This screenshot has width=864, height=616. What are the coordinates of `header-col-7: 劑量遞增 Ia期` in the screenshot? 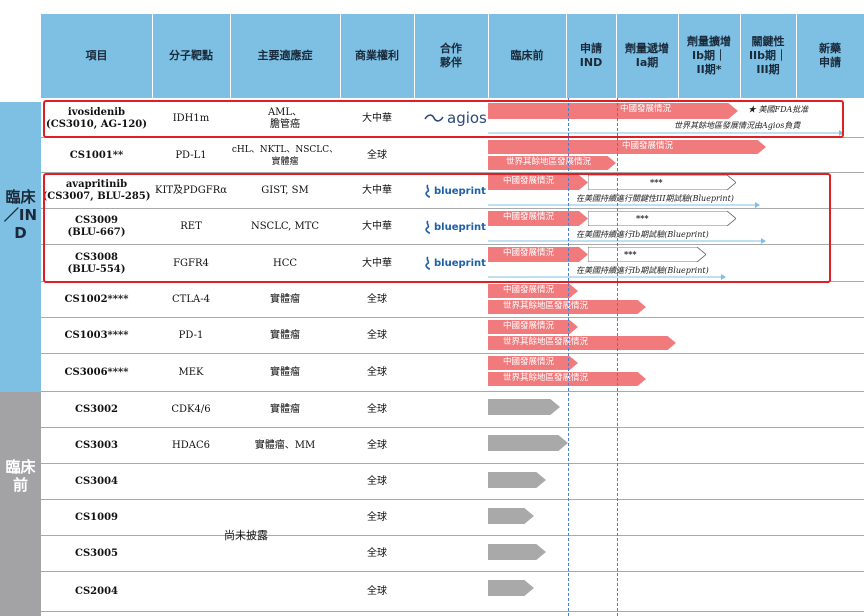 It's located at (647, 55).